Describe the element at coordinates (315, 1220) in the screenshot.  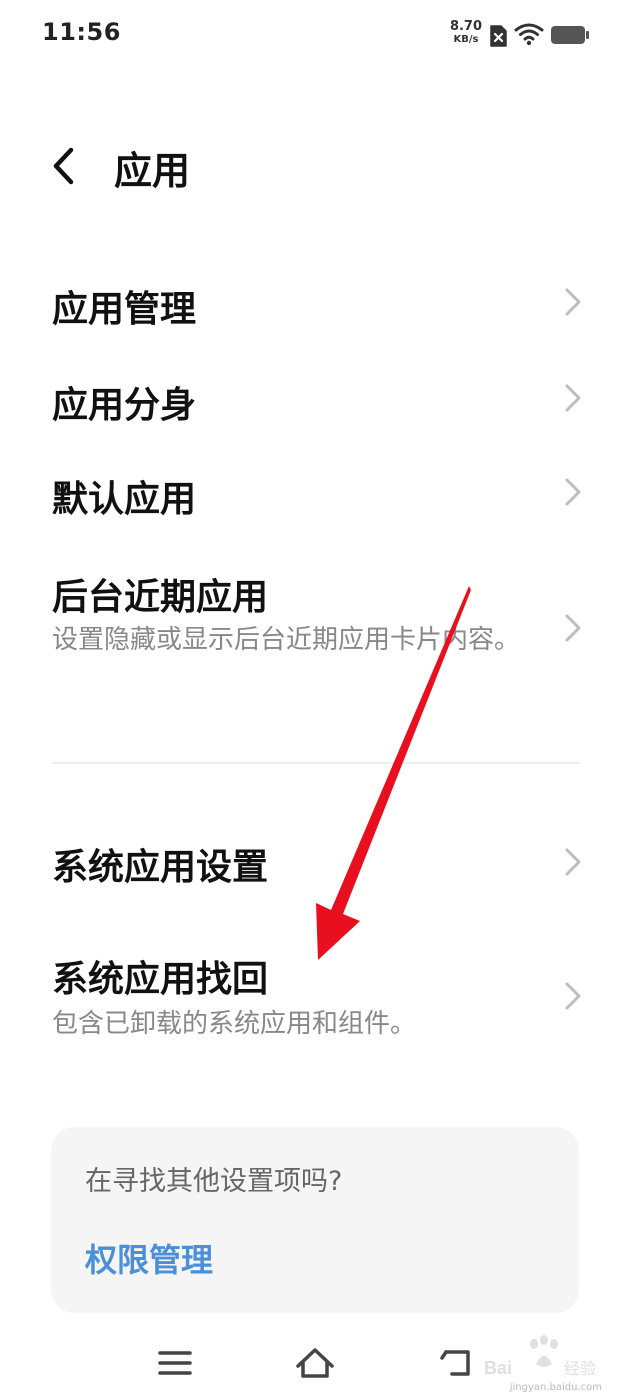
I see `suggestion-card: 在寻找其他设置项吗? 权限管理` at that location.